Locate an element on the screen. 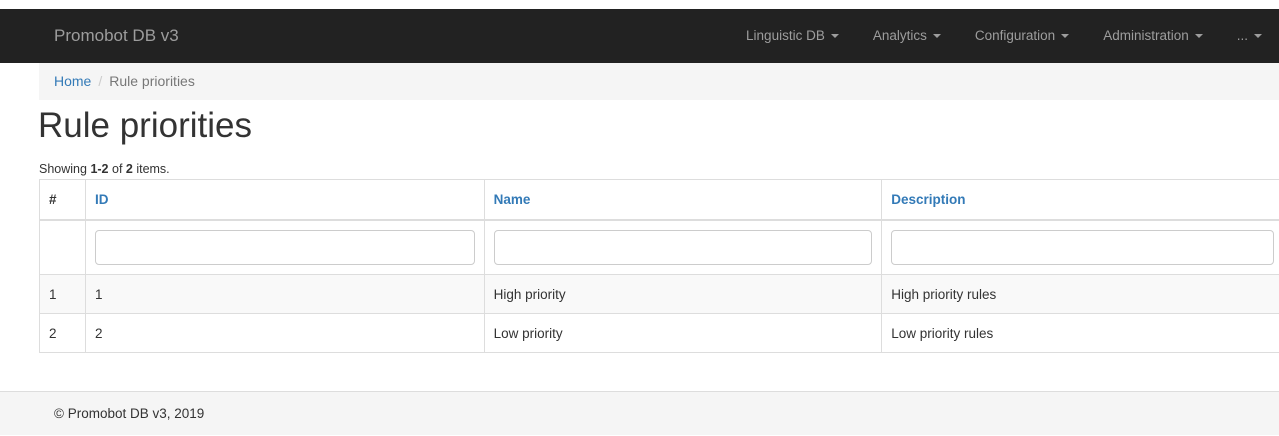 The height and width of the screenshot is (436, 1279). table-header-row: # ID Name Description is located at coordinates (659, 200).